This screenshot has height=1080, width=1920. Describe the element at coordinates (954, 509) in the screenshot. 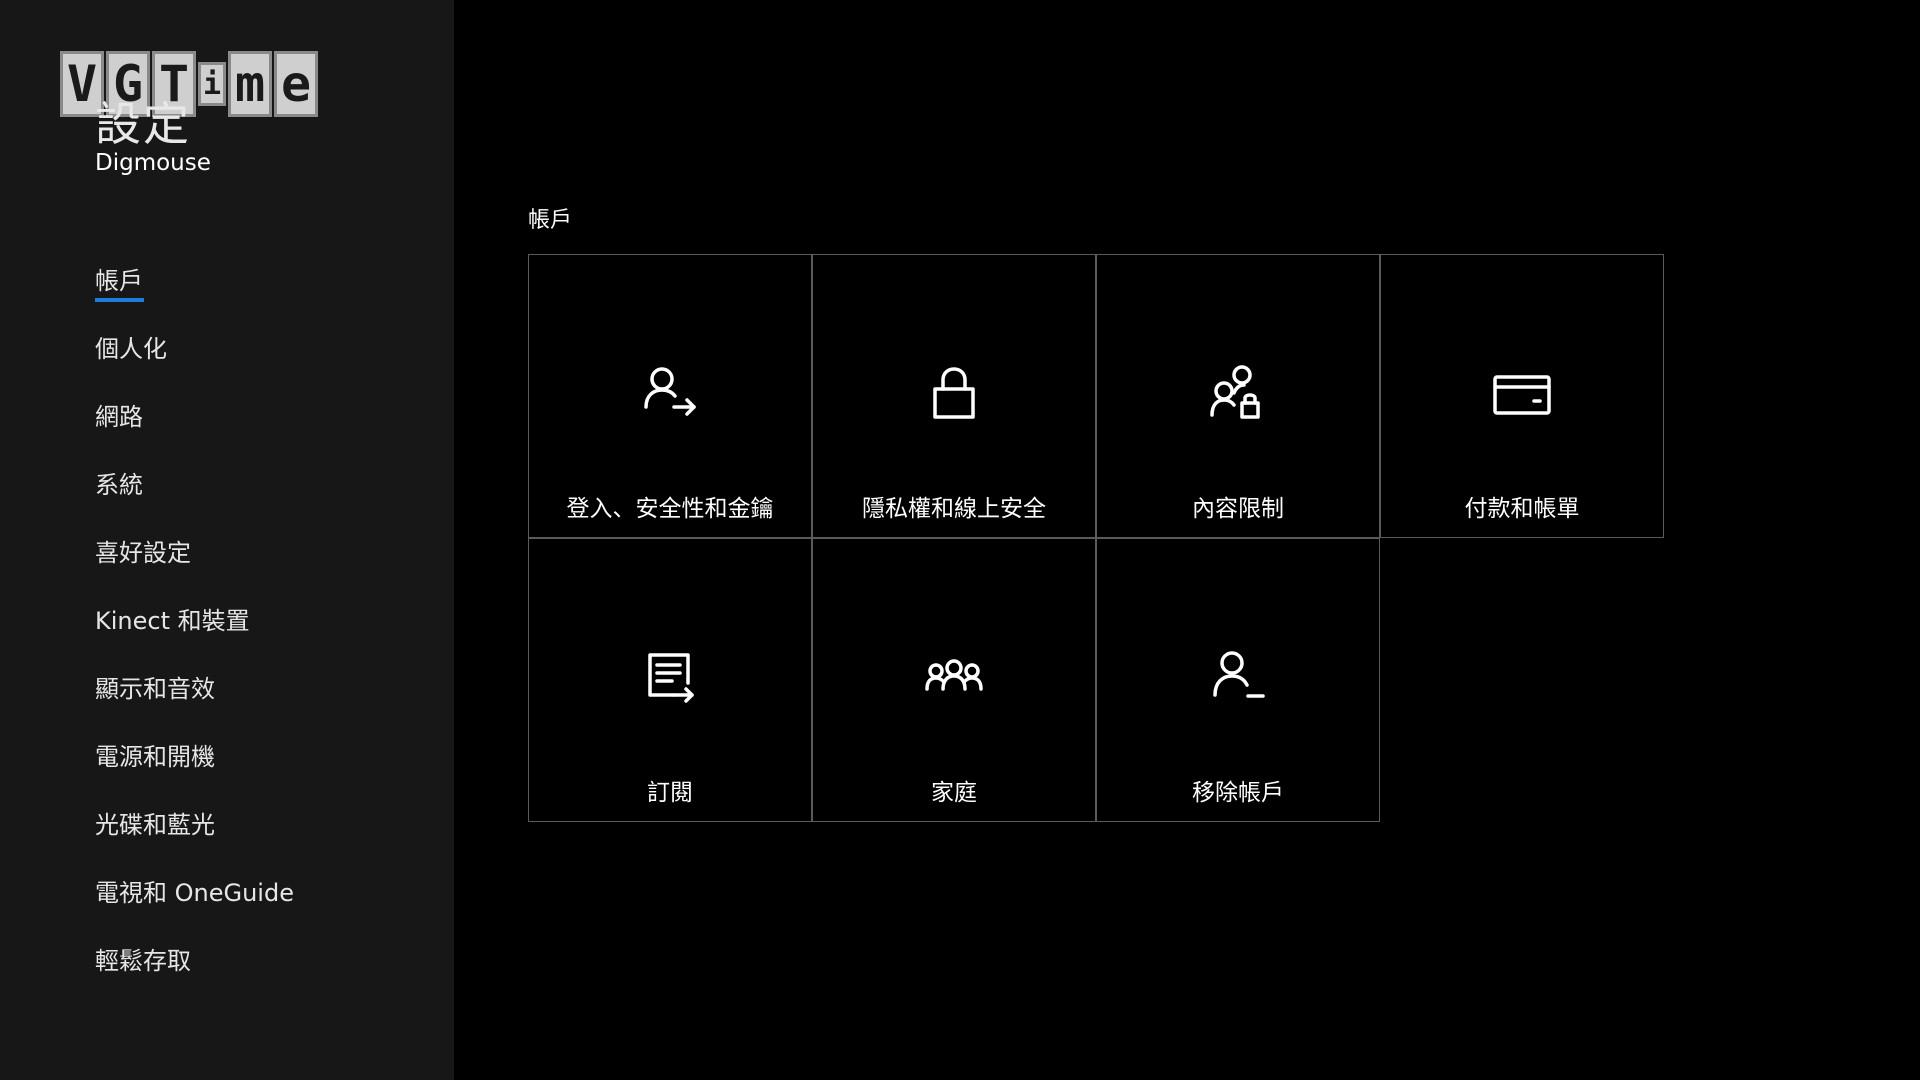

I see `tile-label: 隱私權和線上安全` at that location.